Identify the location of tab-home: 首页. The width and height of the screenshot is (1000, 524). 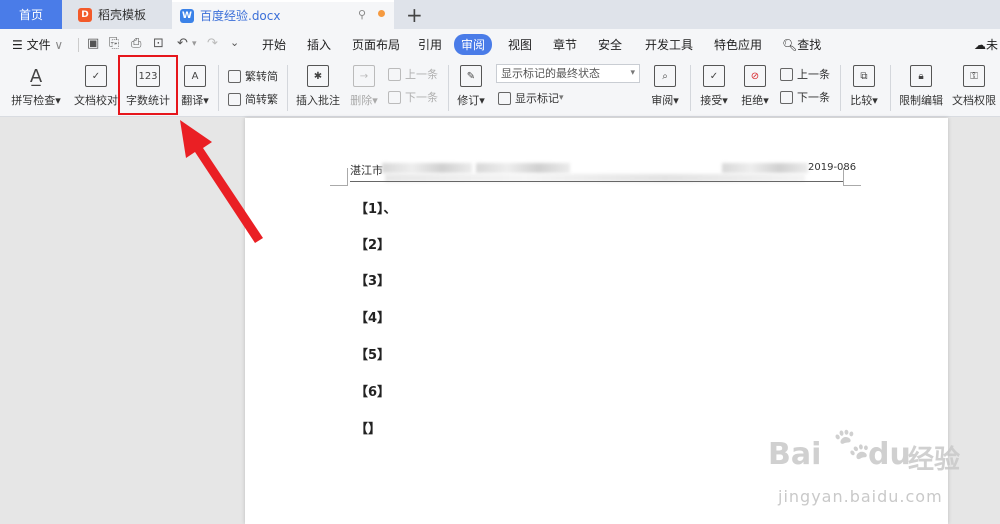
(31, 14).